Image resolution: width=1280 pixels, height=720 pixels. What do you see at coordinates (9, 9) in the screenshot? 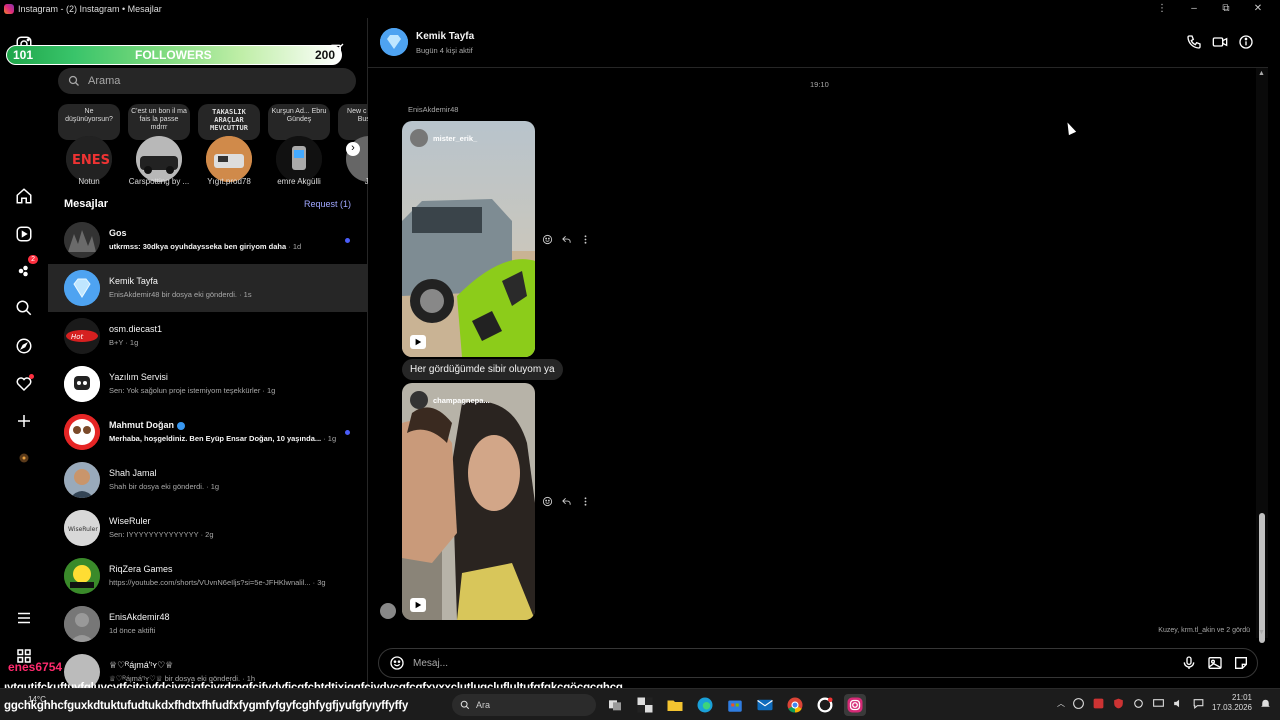
I see `instagram-app-icon` at bounding box center [9, 9].